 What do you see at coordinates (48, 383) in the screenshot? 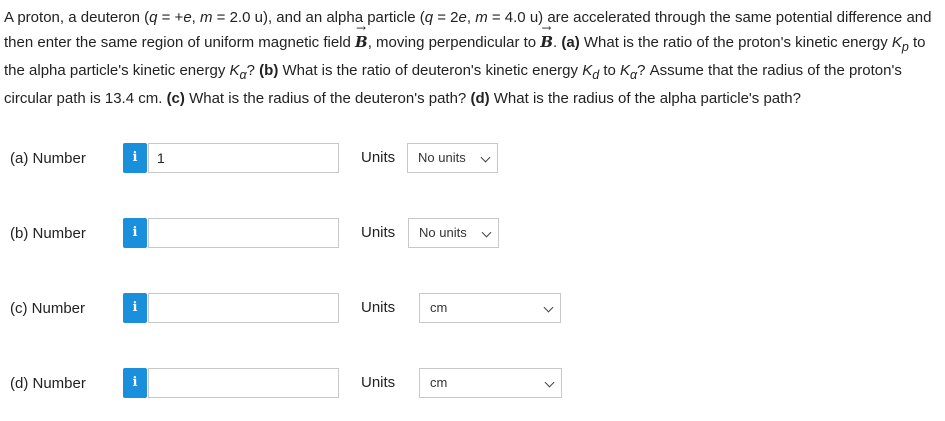
I see `row-label: (d) Number` at bounding box center [48, 383].